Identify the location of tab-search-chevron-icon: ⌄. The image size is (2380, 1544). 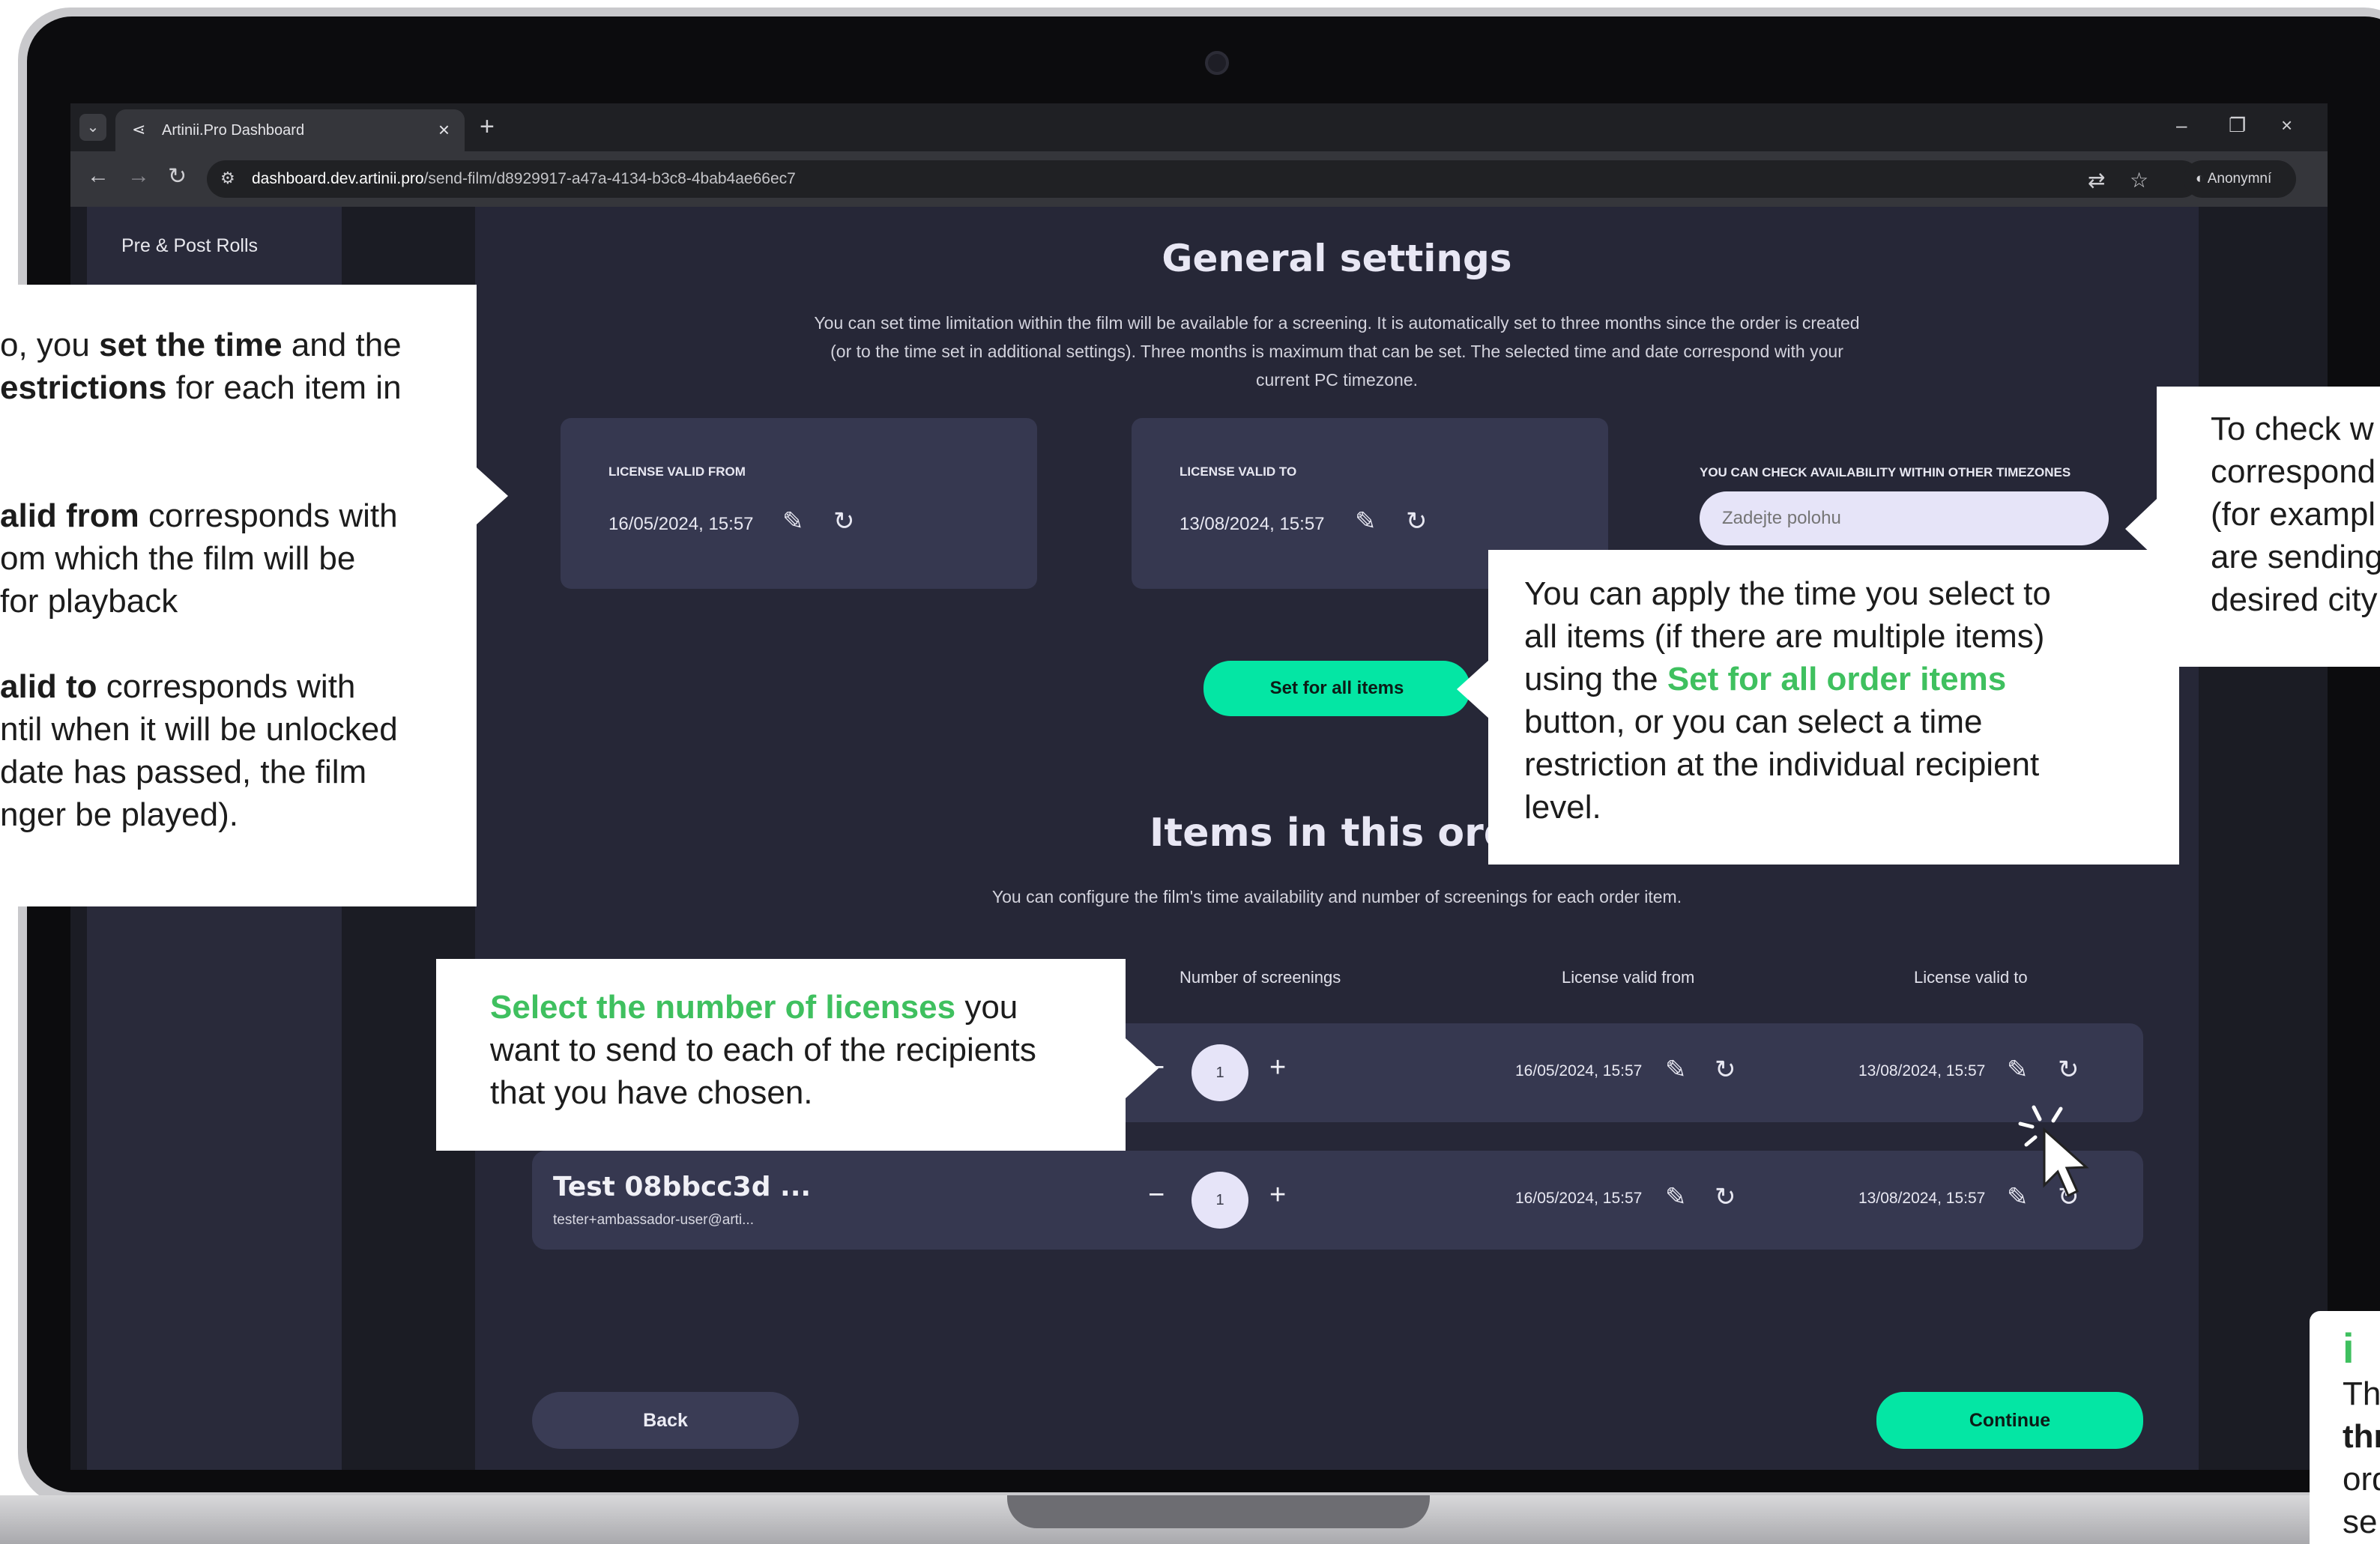
(92, 127).